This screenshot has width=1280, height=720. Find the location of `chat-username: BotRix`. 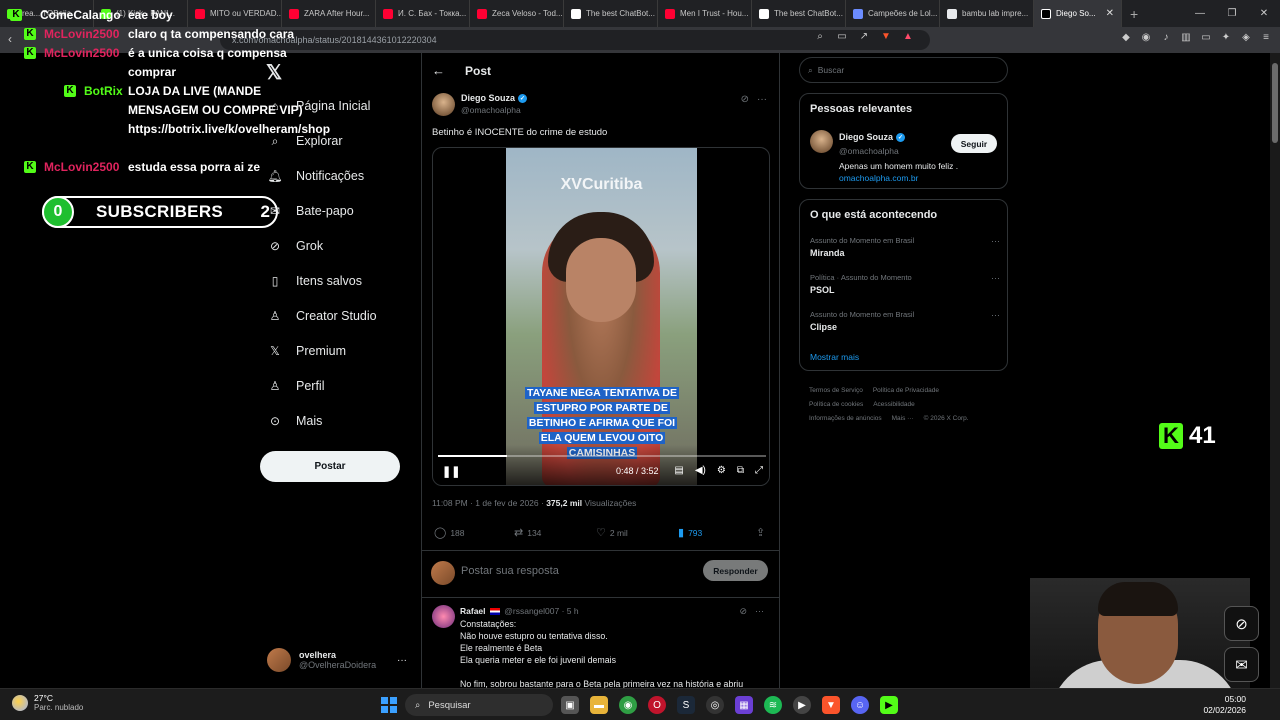

chat-username: BotRix is located at coordinates (103, 91).